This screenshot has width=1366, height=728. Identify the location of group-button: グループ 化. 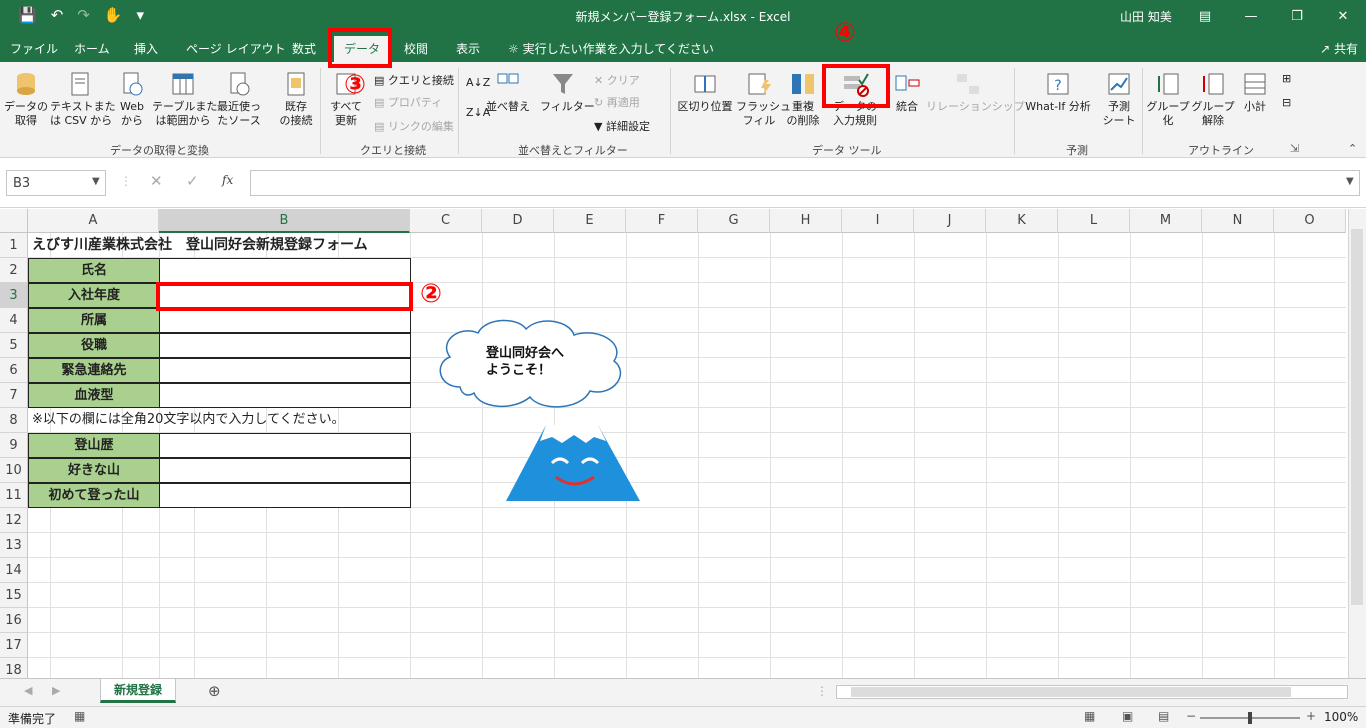
(1168, 99).